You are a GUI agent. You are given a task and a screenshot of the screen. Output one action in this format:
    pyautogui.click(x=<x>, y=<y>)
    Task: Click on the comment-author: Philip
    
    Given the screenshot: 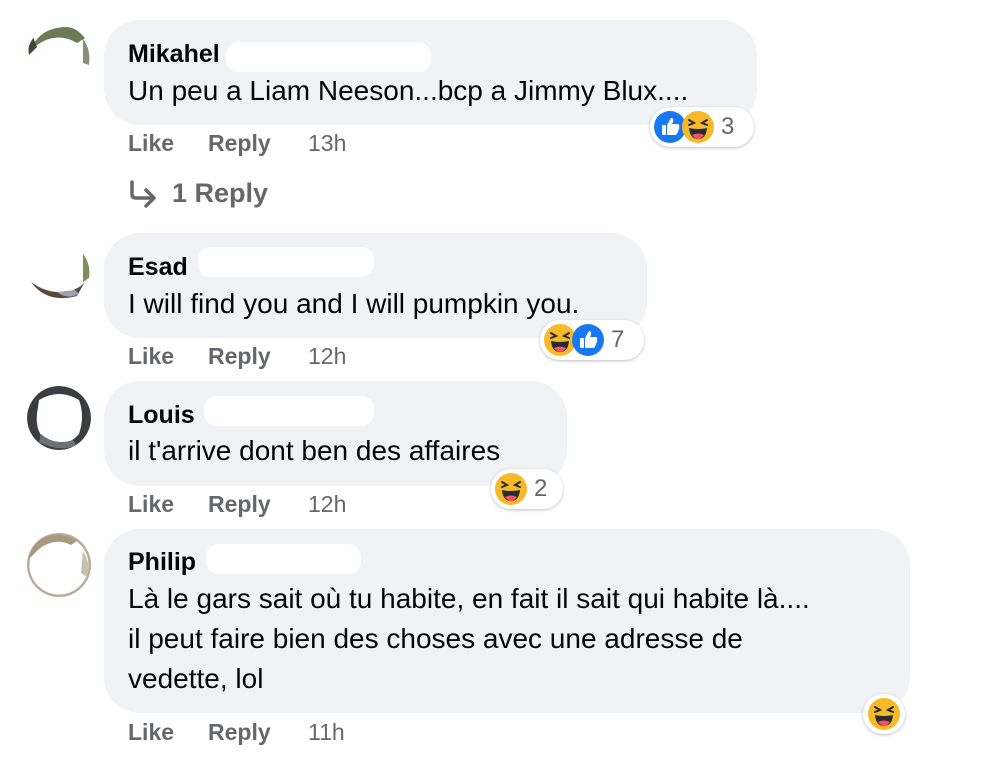 What is the action you would take?
    pyautogui.click(x=162, y=562)
    